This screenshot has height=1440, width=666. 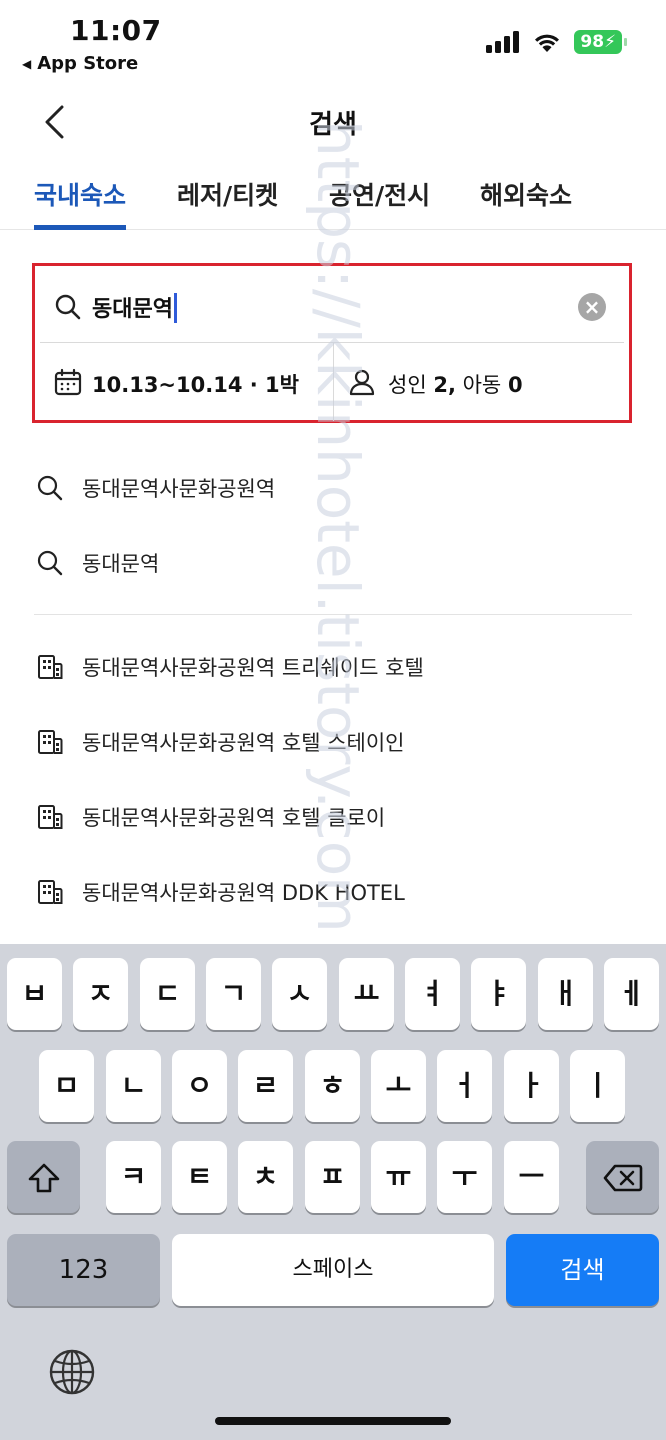 I want to click on tab-performance-exhibition: 공연/전시, so click(x=379, y=203).